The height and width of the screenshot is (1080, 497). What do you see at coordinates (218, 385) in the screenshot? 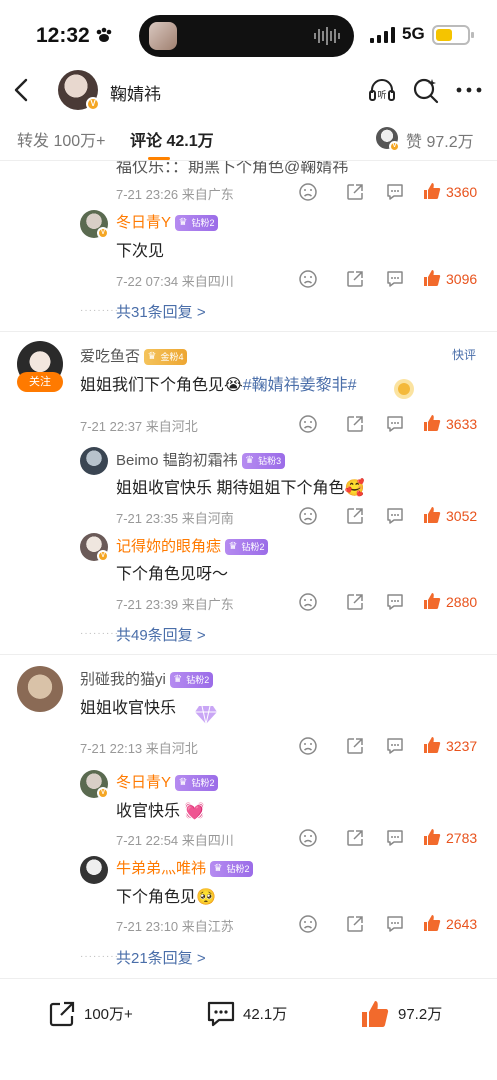
I see `comment-text: 姐姐我们下个角色见😭#鞠婧祎姜黎非#` at bounding box center [218, 385].